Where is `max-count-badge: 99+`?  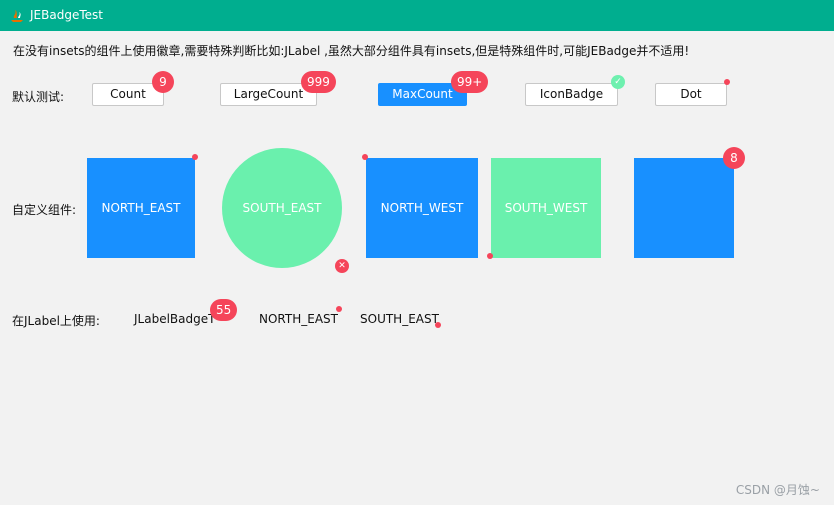 max-count-badge: 99+ is located at coordinates (470, 82).